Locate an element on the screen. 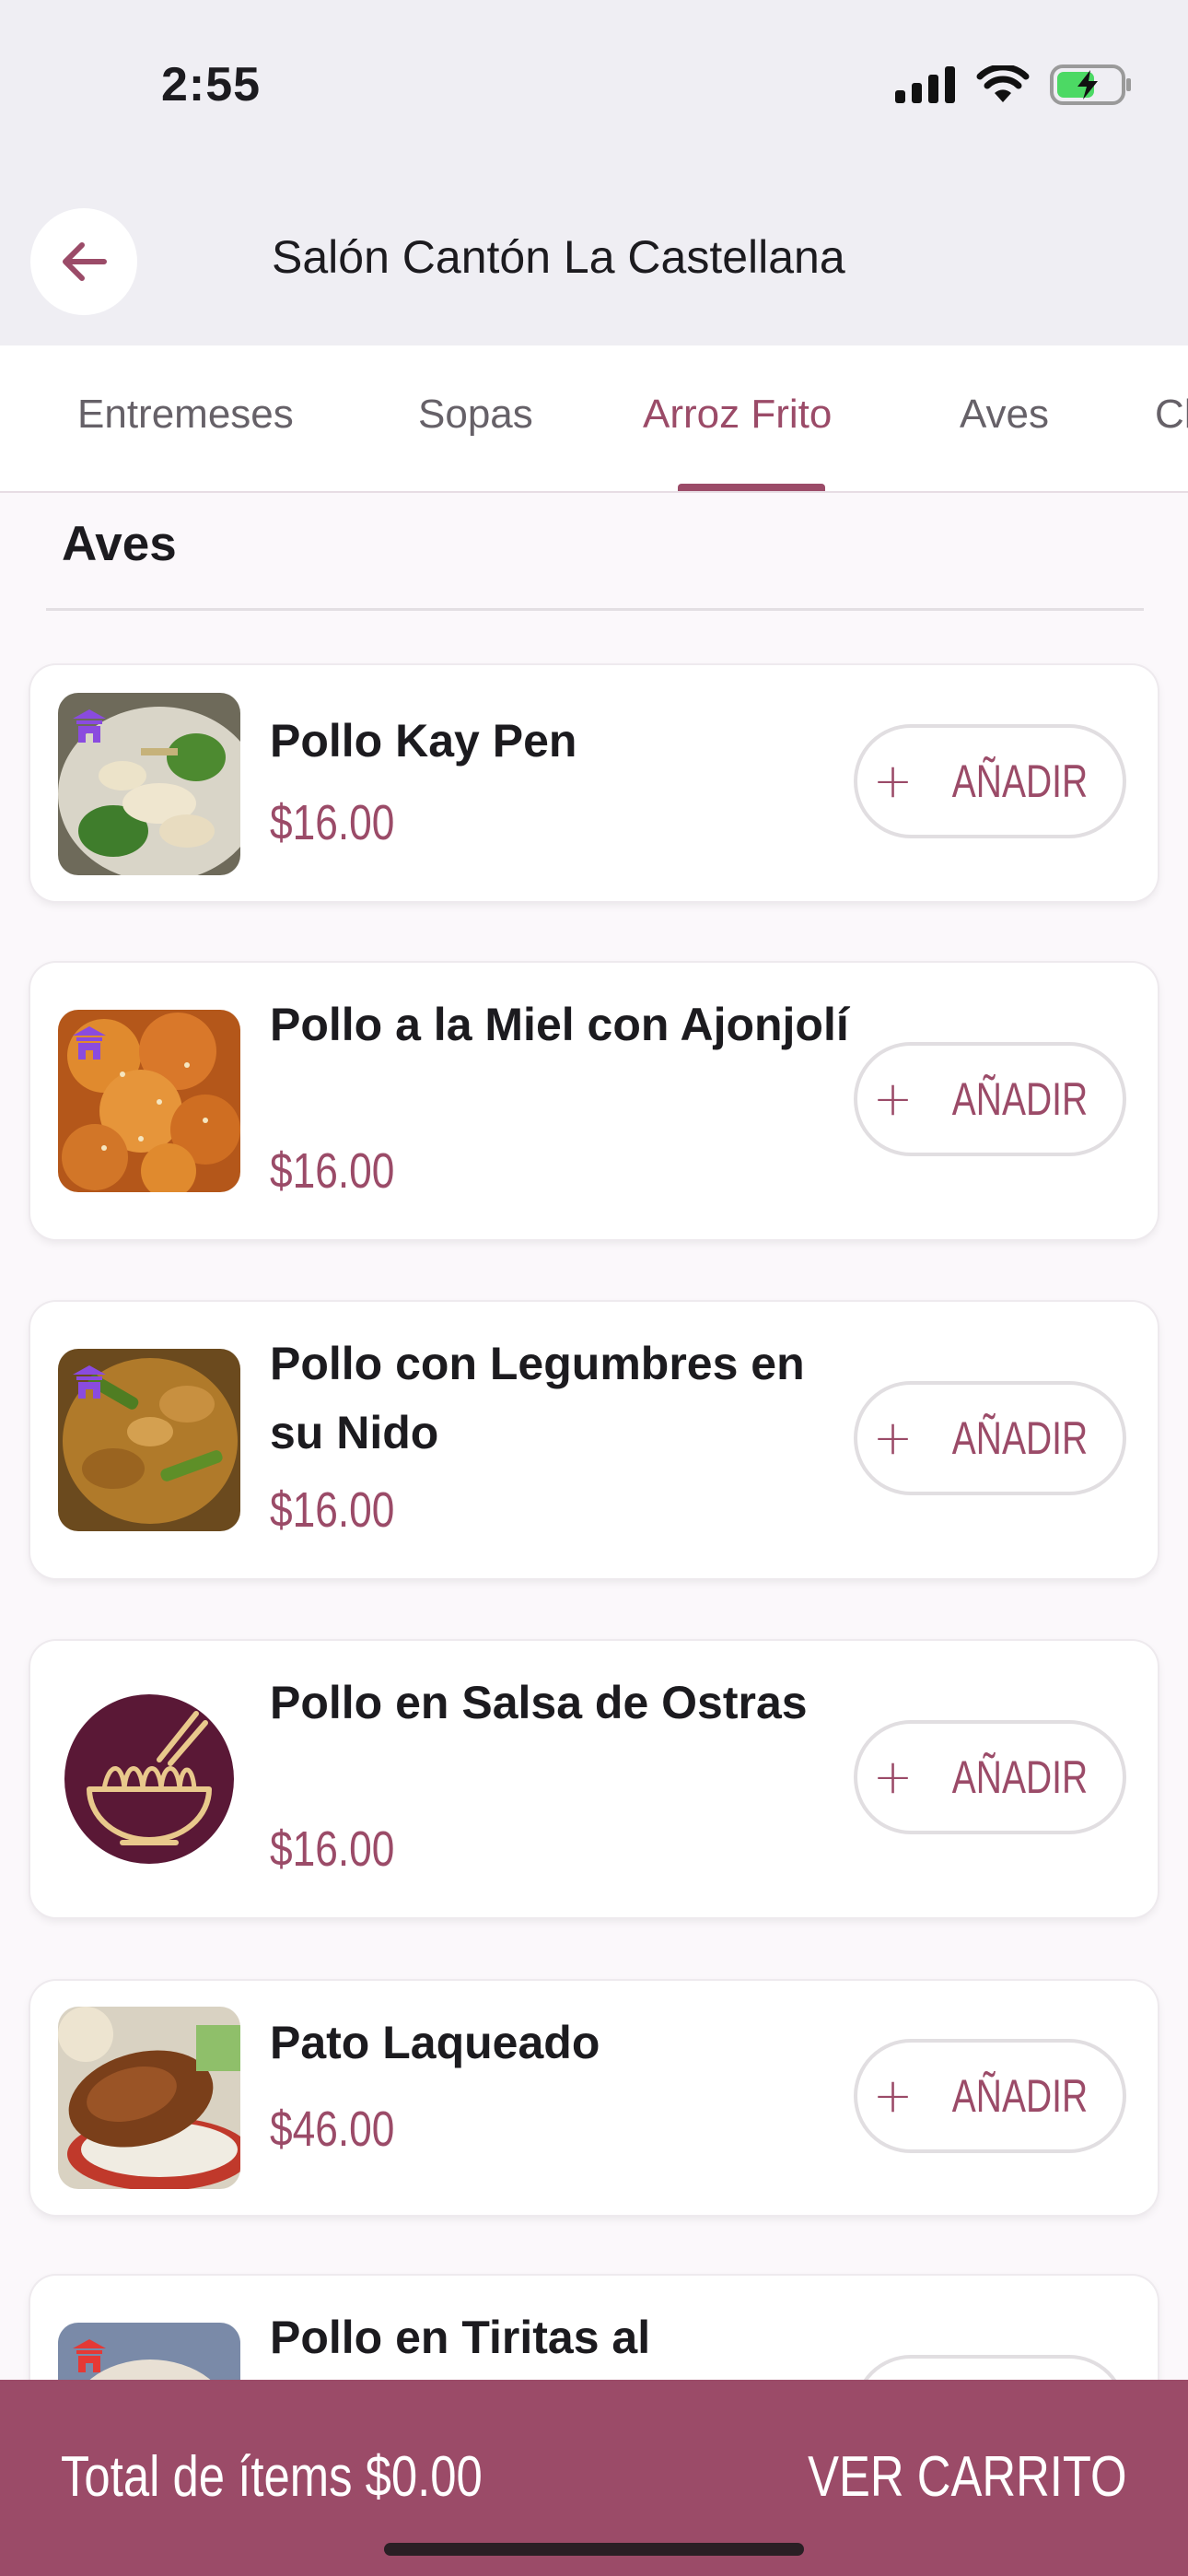  menu-item-card: Pato Laqueado $46.00 + AÑADIR is located at coordinates (594, 2098).